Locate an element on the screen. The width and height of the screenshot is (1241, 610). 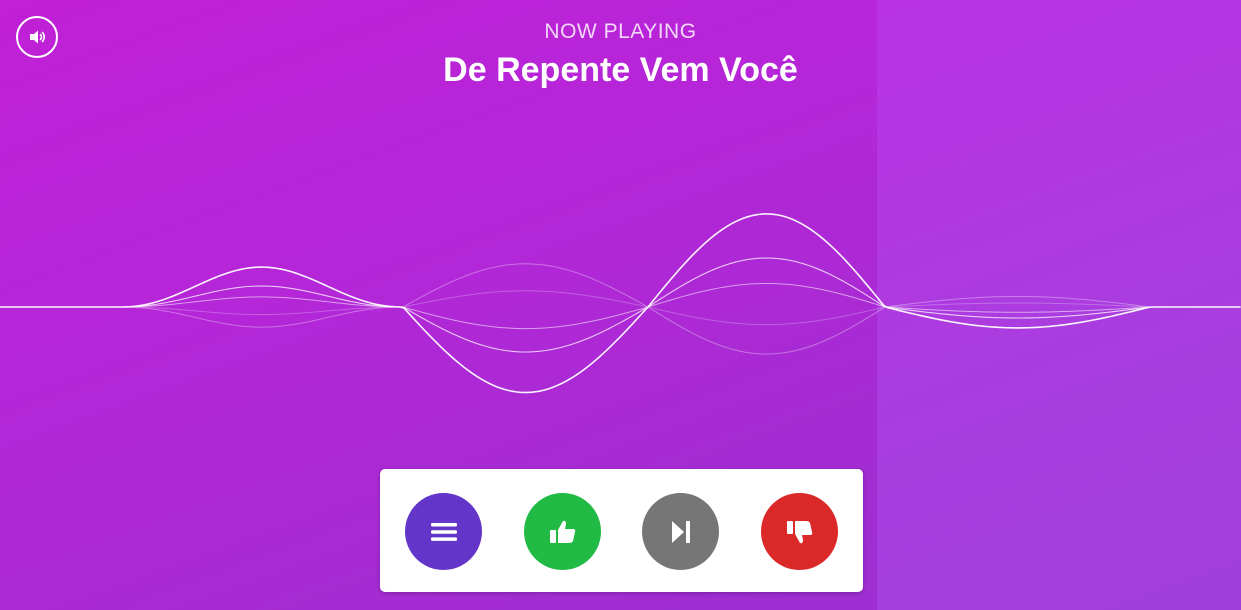
song-title: De Repente Vem Você is located at coordinates (620, 70).